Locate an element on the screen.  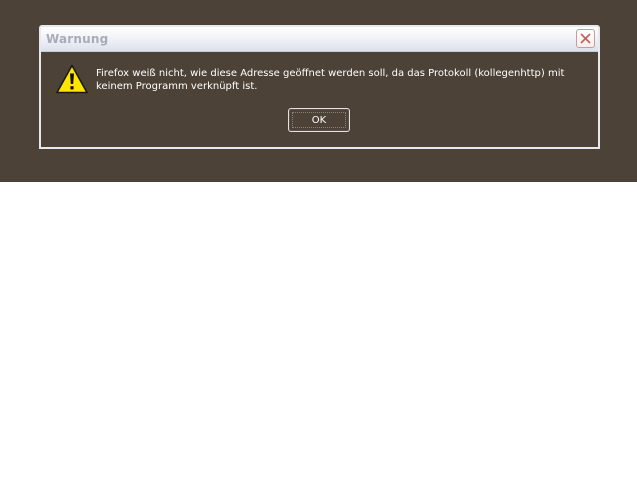
focus-ring is located at coordinates (319, 120).